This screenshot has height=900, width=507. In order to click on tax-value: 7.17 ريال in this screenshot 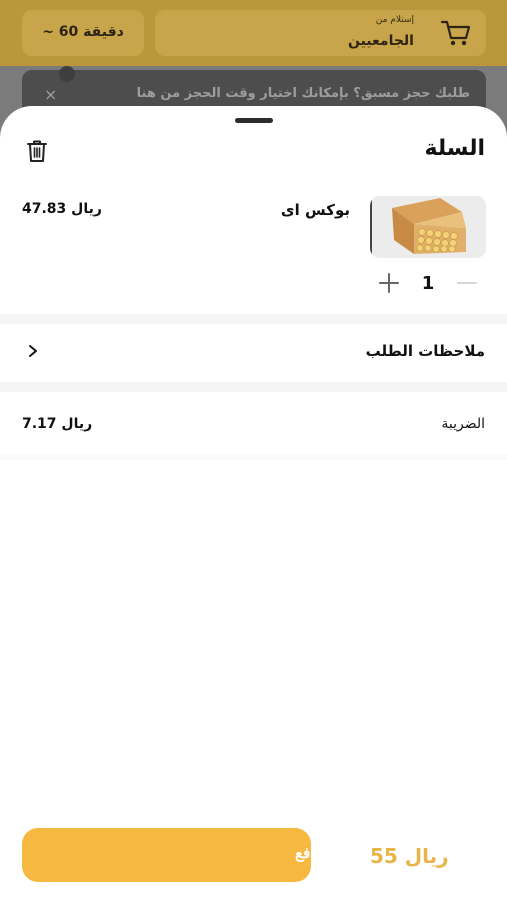, I will do `click(57, 424)`.